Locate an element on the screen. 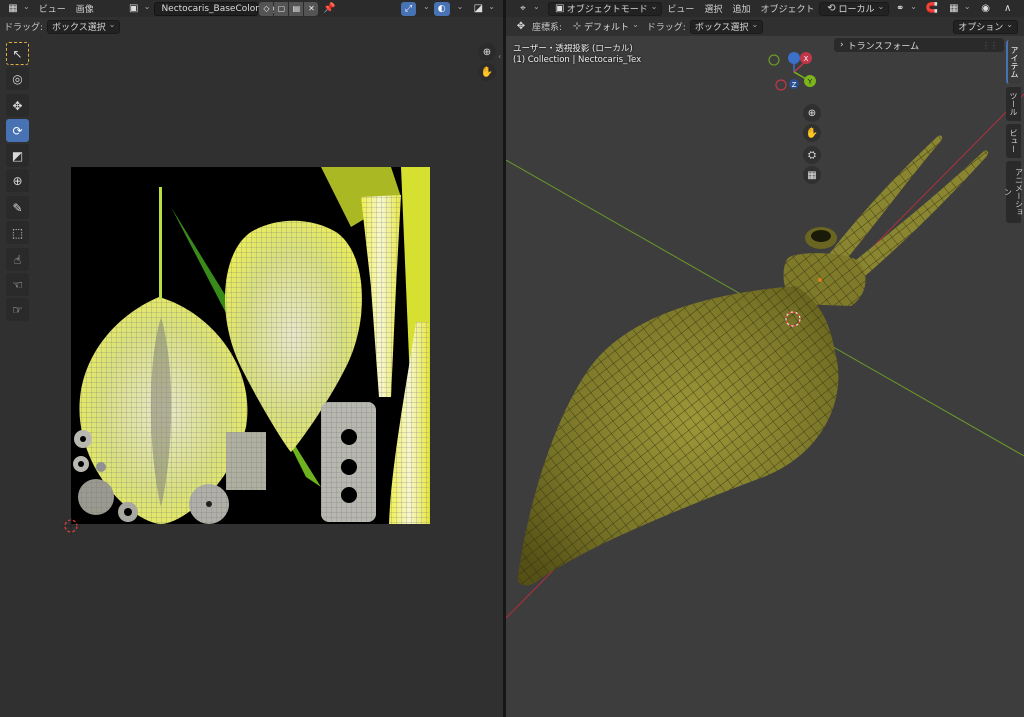  snap-target-button: ▦ is located at coordinates (959, 9).